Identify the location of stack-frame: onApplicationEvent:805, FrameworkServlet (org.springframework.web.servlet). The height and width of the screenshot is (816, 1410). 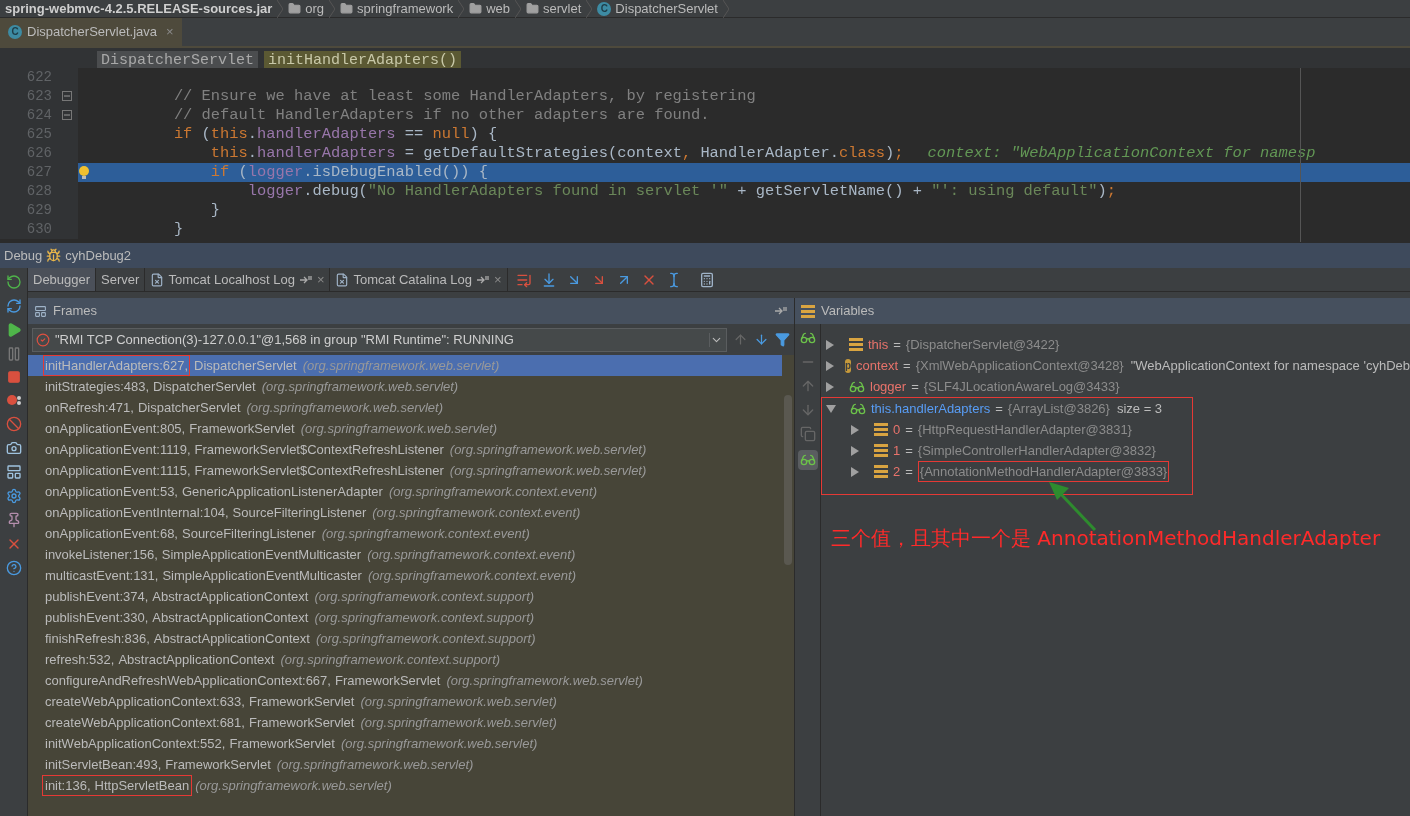
(405, 428).